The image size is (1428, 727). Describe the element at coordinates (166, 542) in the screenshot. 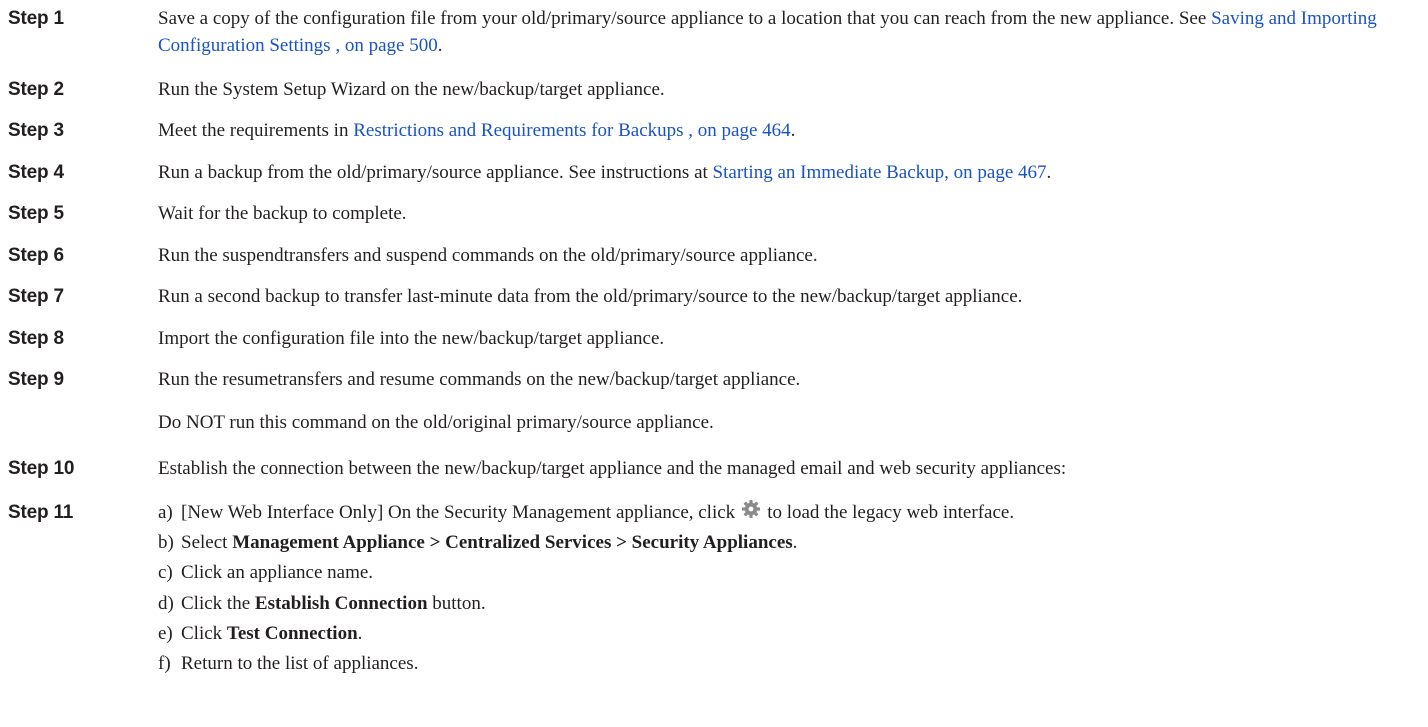

I see `substep-marker: b)` at that location.